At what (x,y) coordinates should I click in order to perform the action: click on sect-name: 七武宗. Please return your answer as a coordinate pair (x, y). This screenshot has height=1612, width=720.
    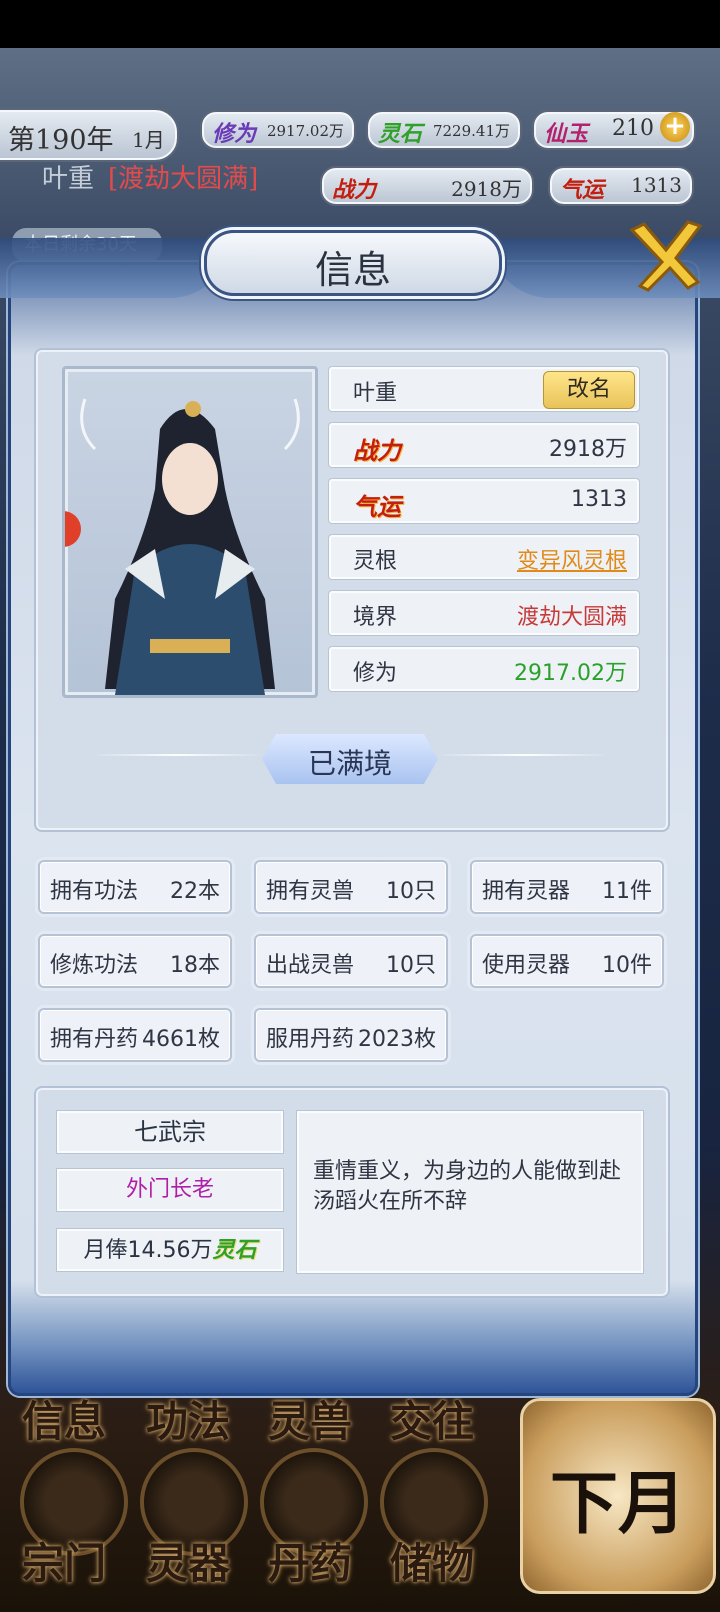
    Looking at the image, I should click on (170, 1132).